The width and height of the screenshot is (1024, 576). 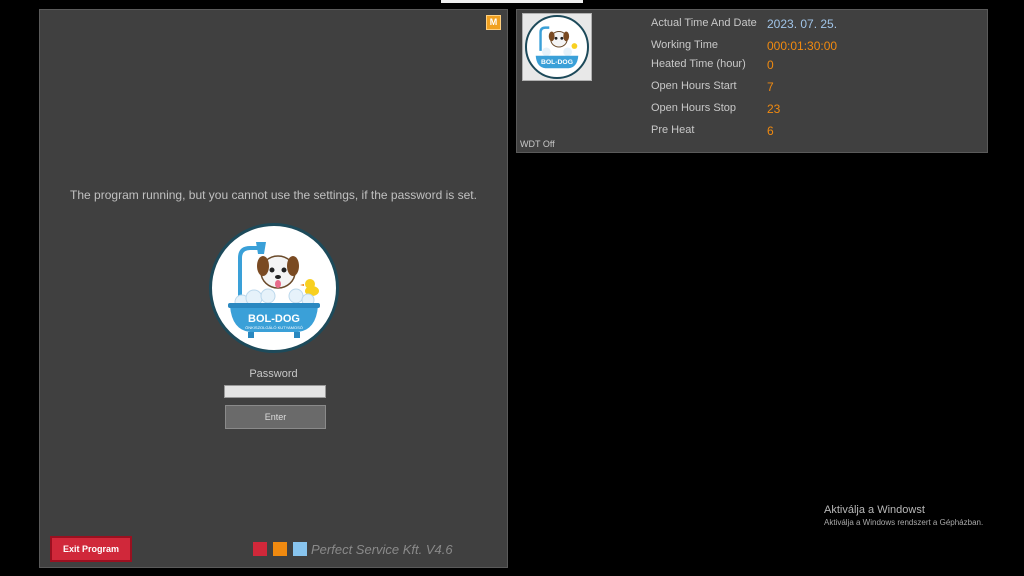 I want to click on orange-color-square, so click(x=280, y=549).